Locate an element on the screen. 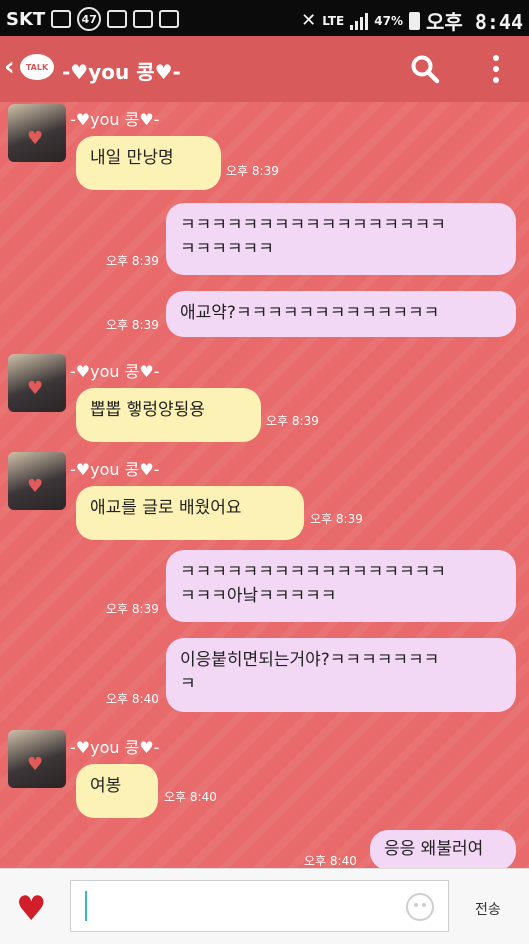 Image resolution: width=529 pixels, height=944 pixels. network-label: LTE is located at coordinates (333, 20).